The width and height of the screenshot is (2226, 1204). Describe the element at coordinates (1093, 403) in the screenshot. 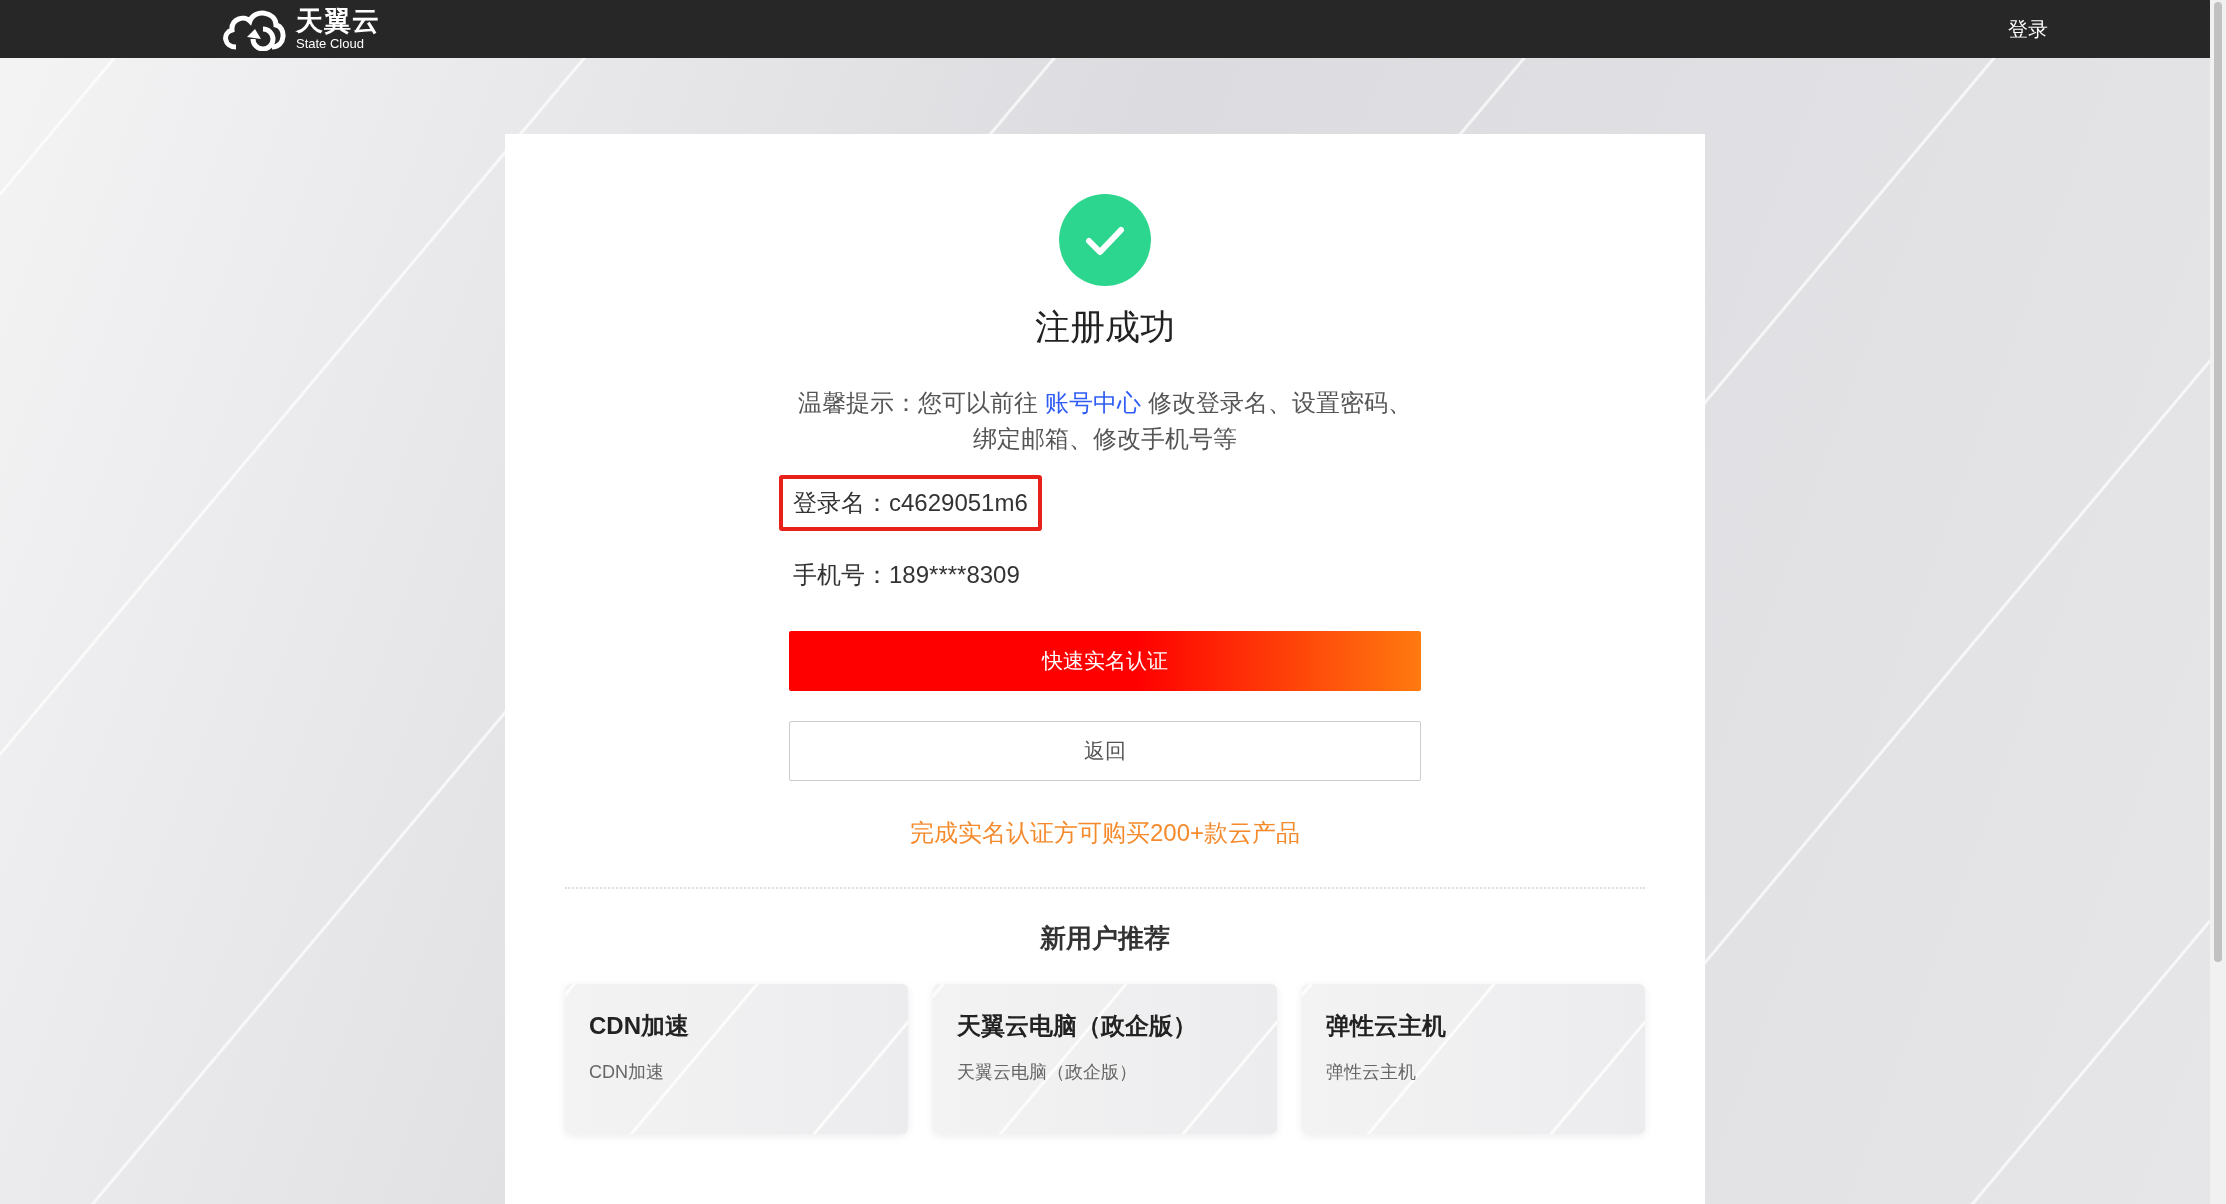

I see `account-center-link: 账号中心` at that location.